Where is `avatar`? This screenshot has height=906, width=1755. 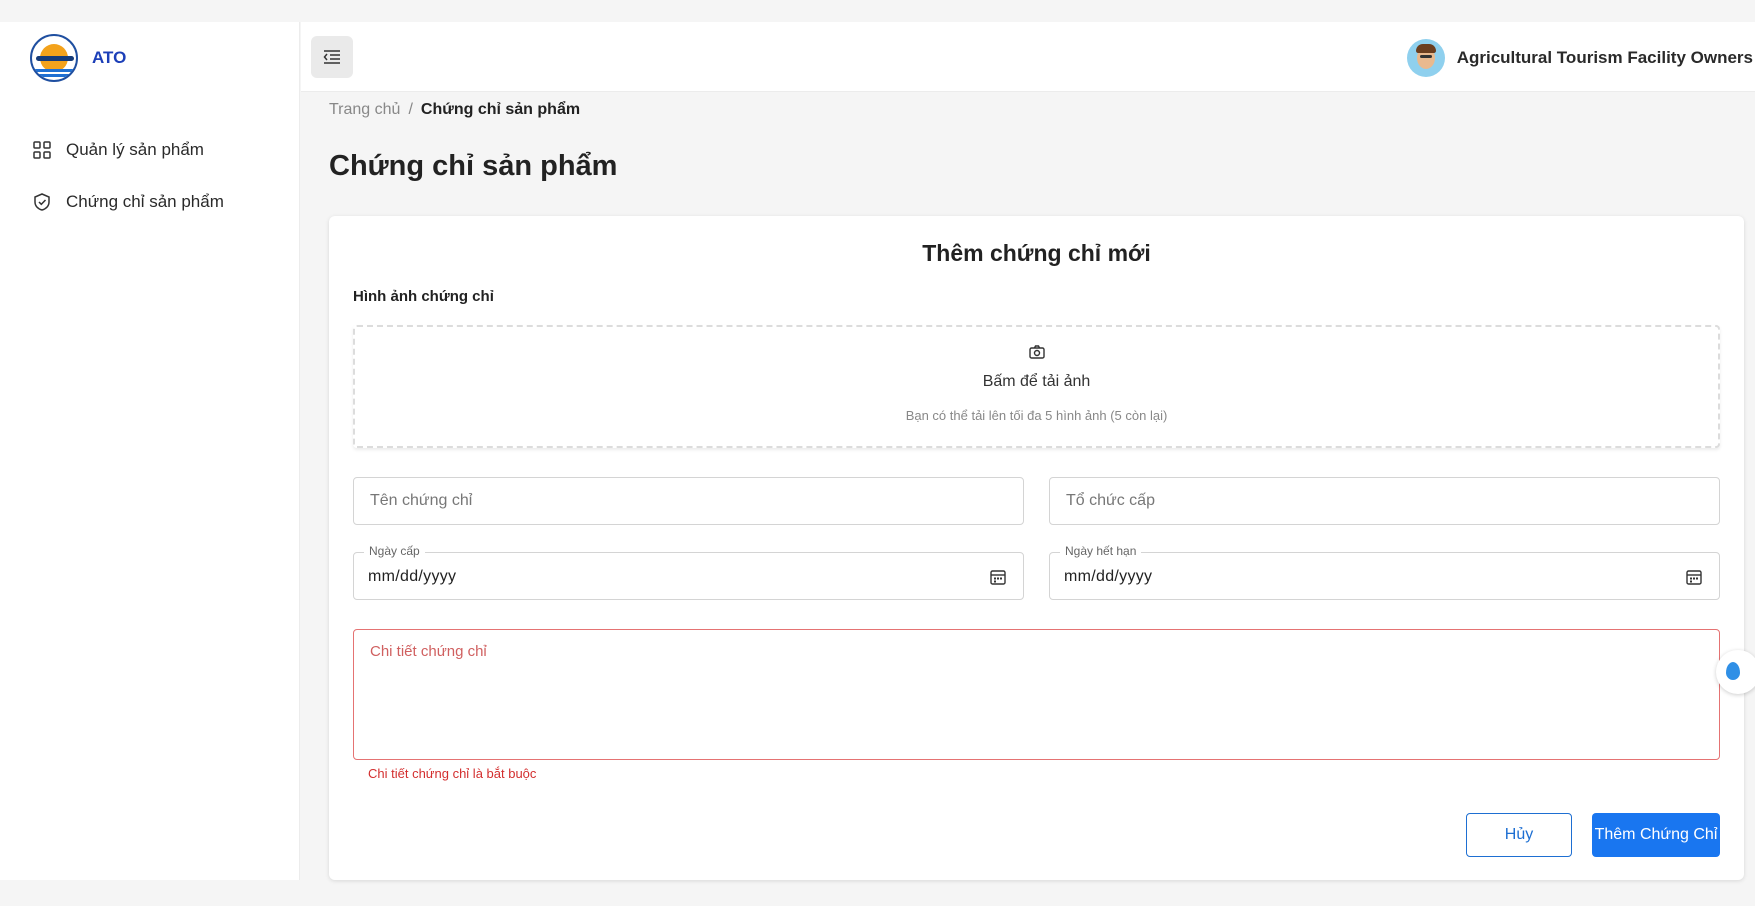 avatar is located at coordinates (1425, 58).